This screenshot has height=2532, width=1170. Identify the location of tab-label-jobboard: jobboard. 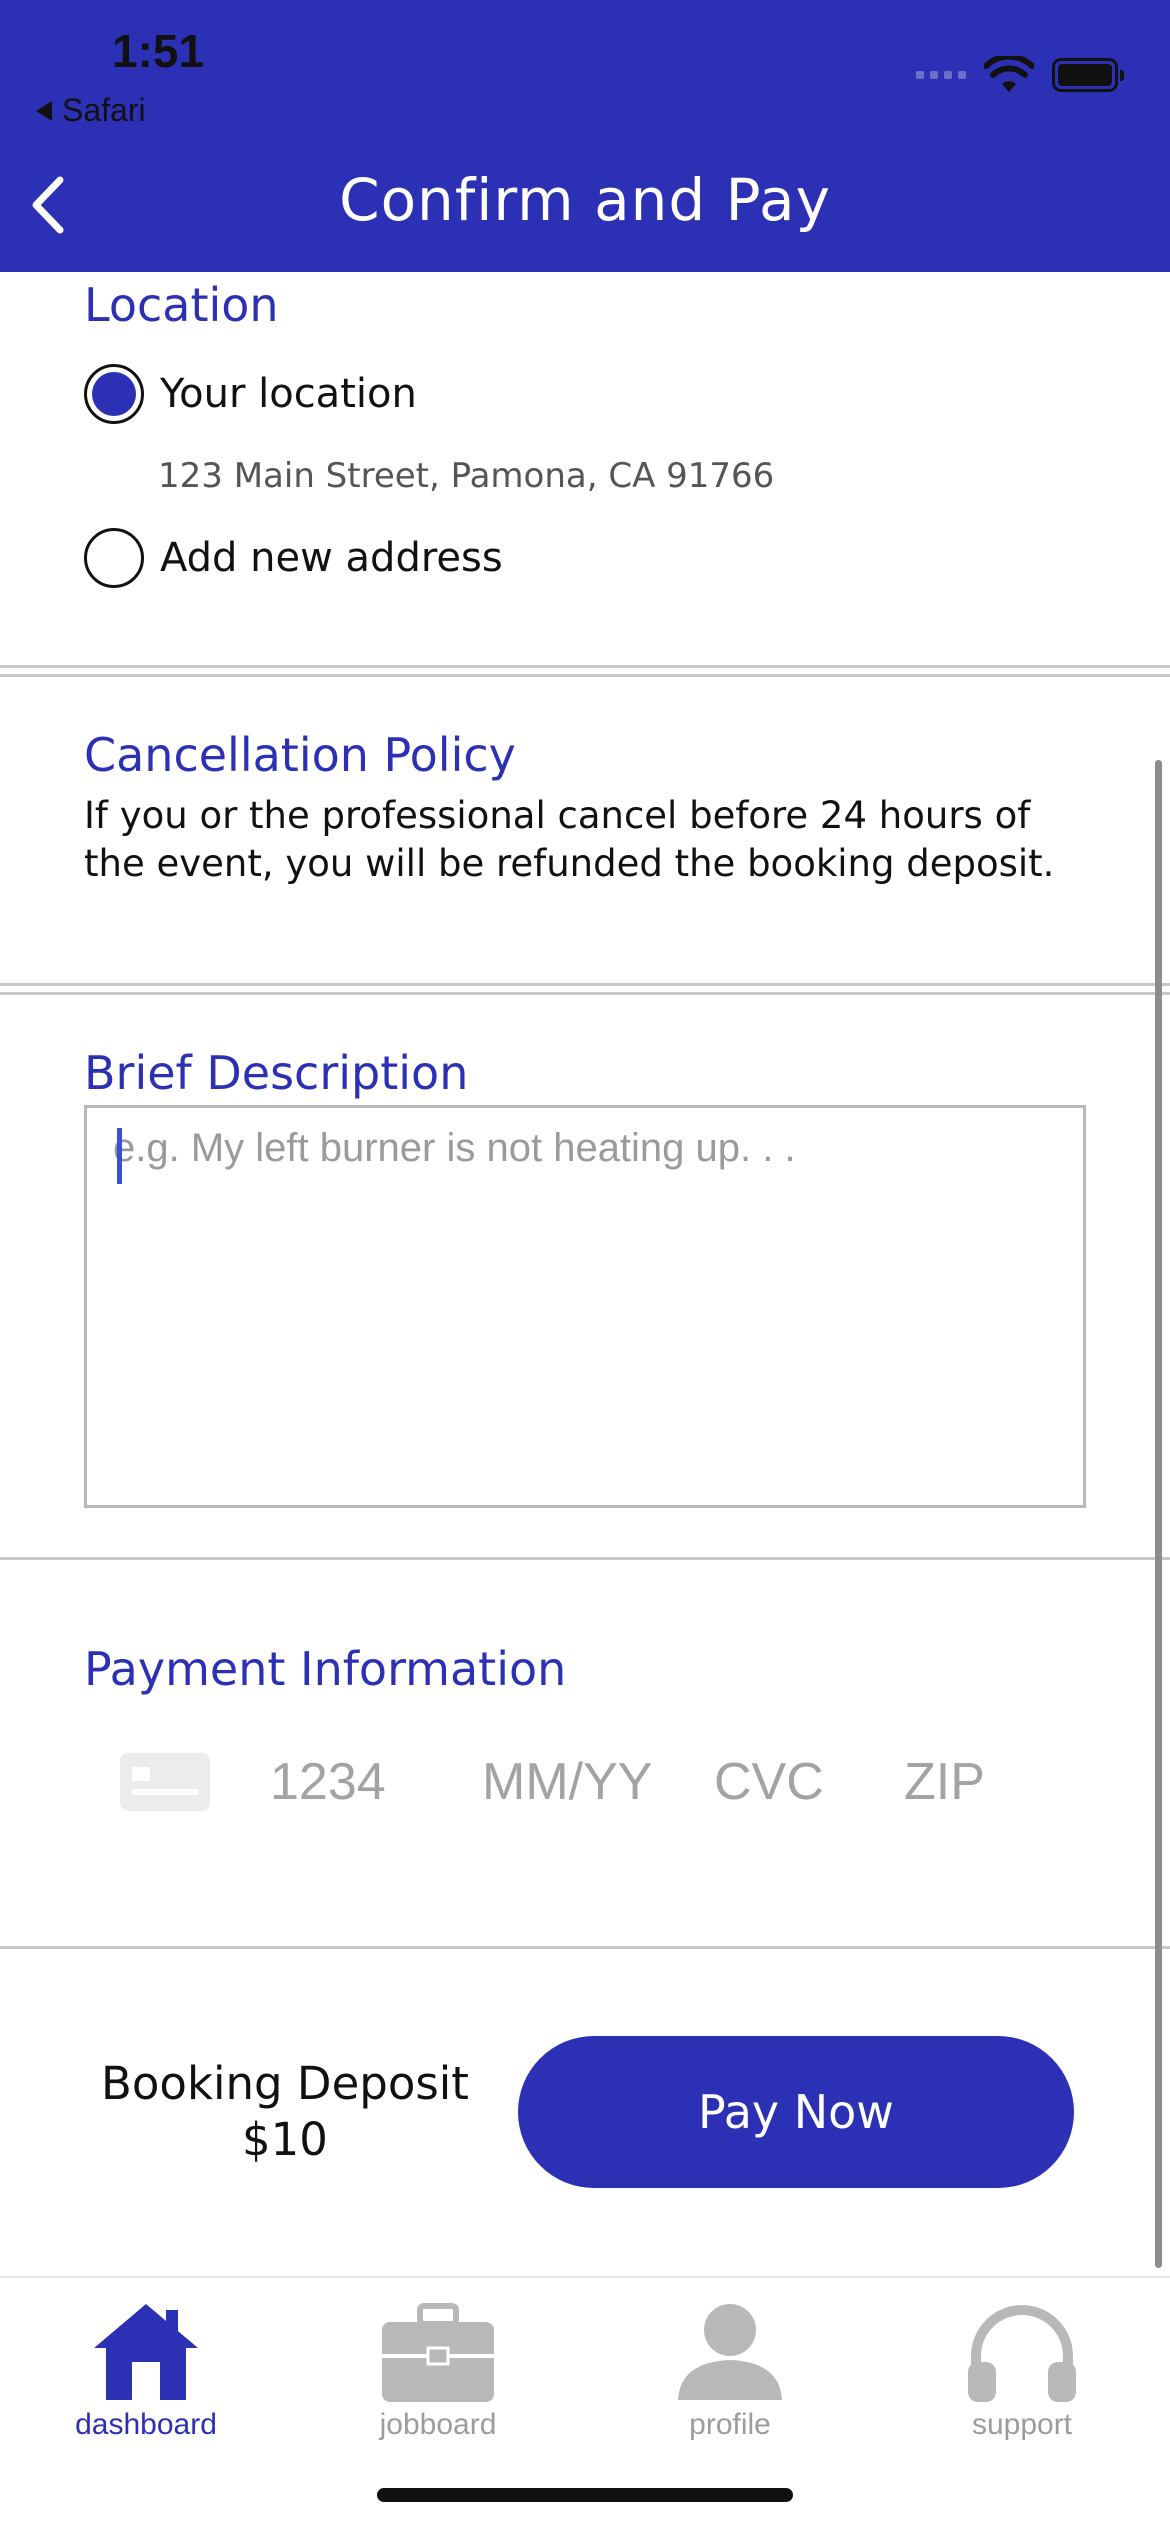
(438, 2424).